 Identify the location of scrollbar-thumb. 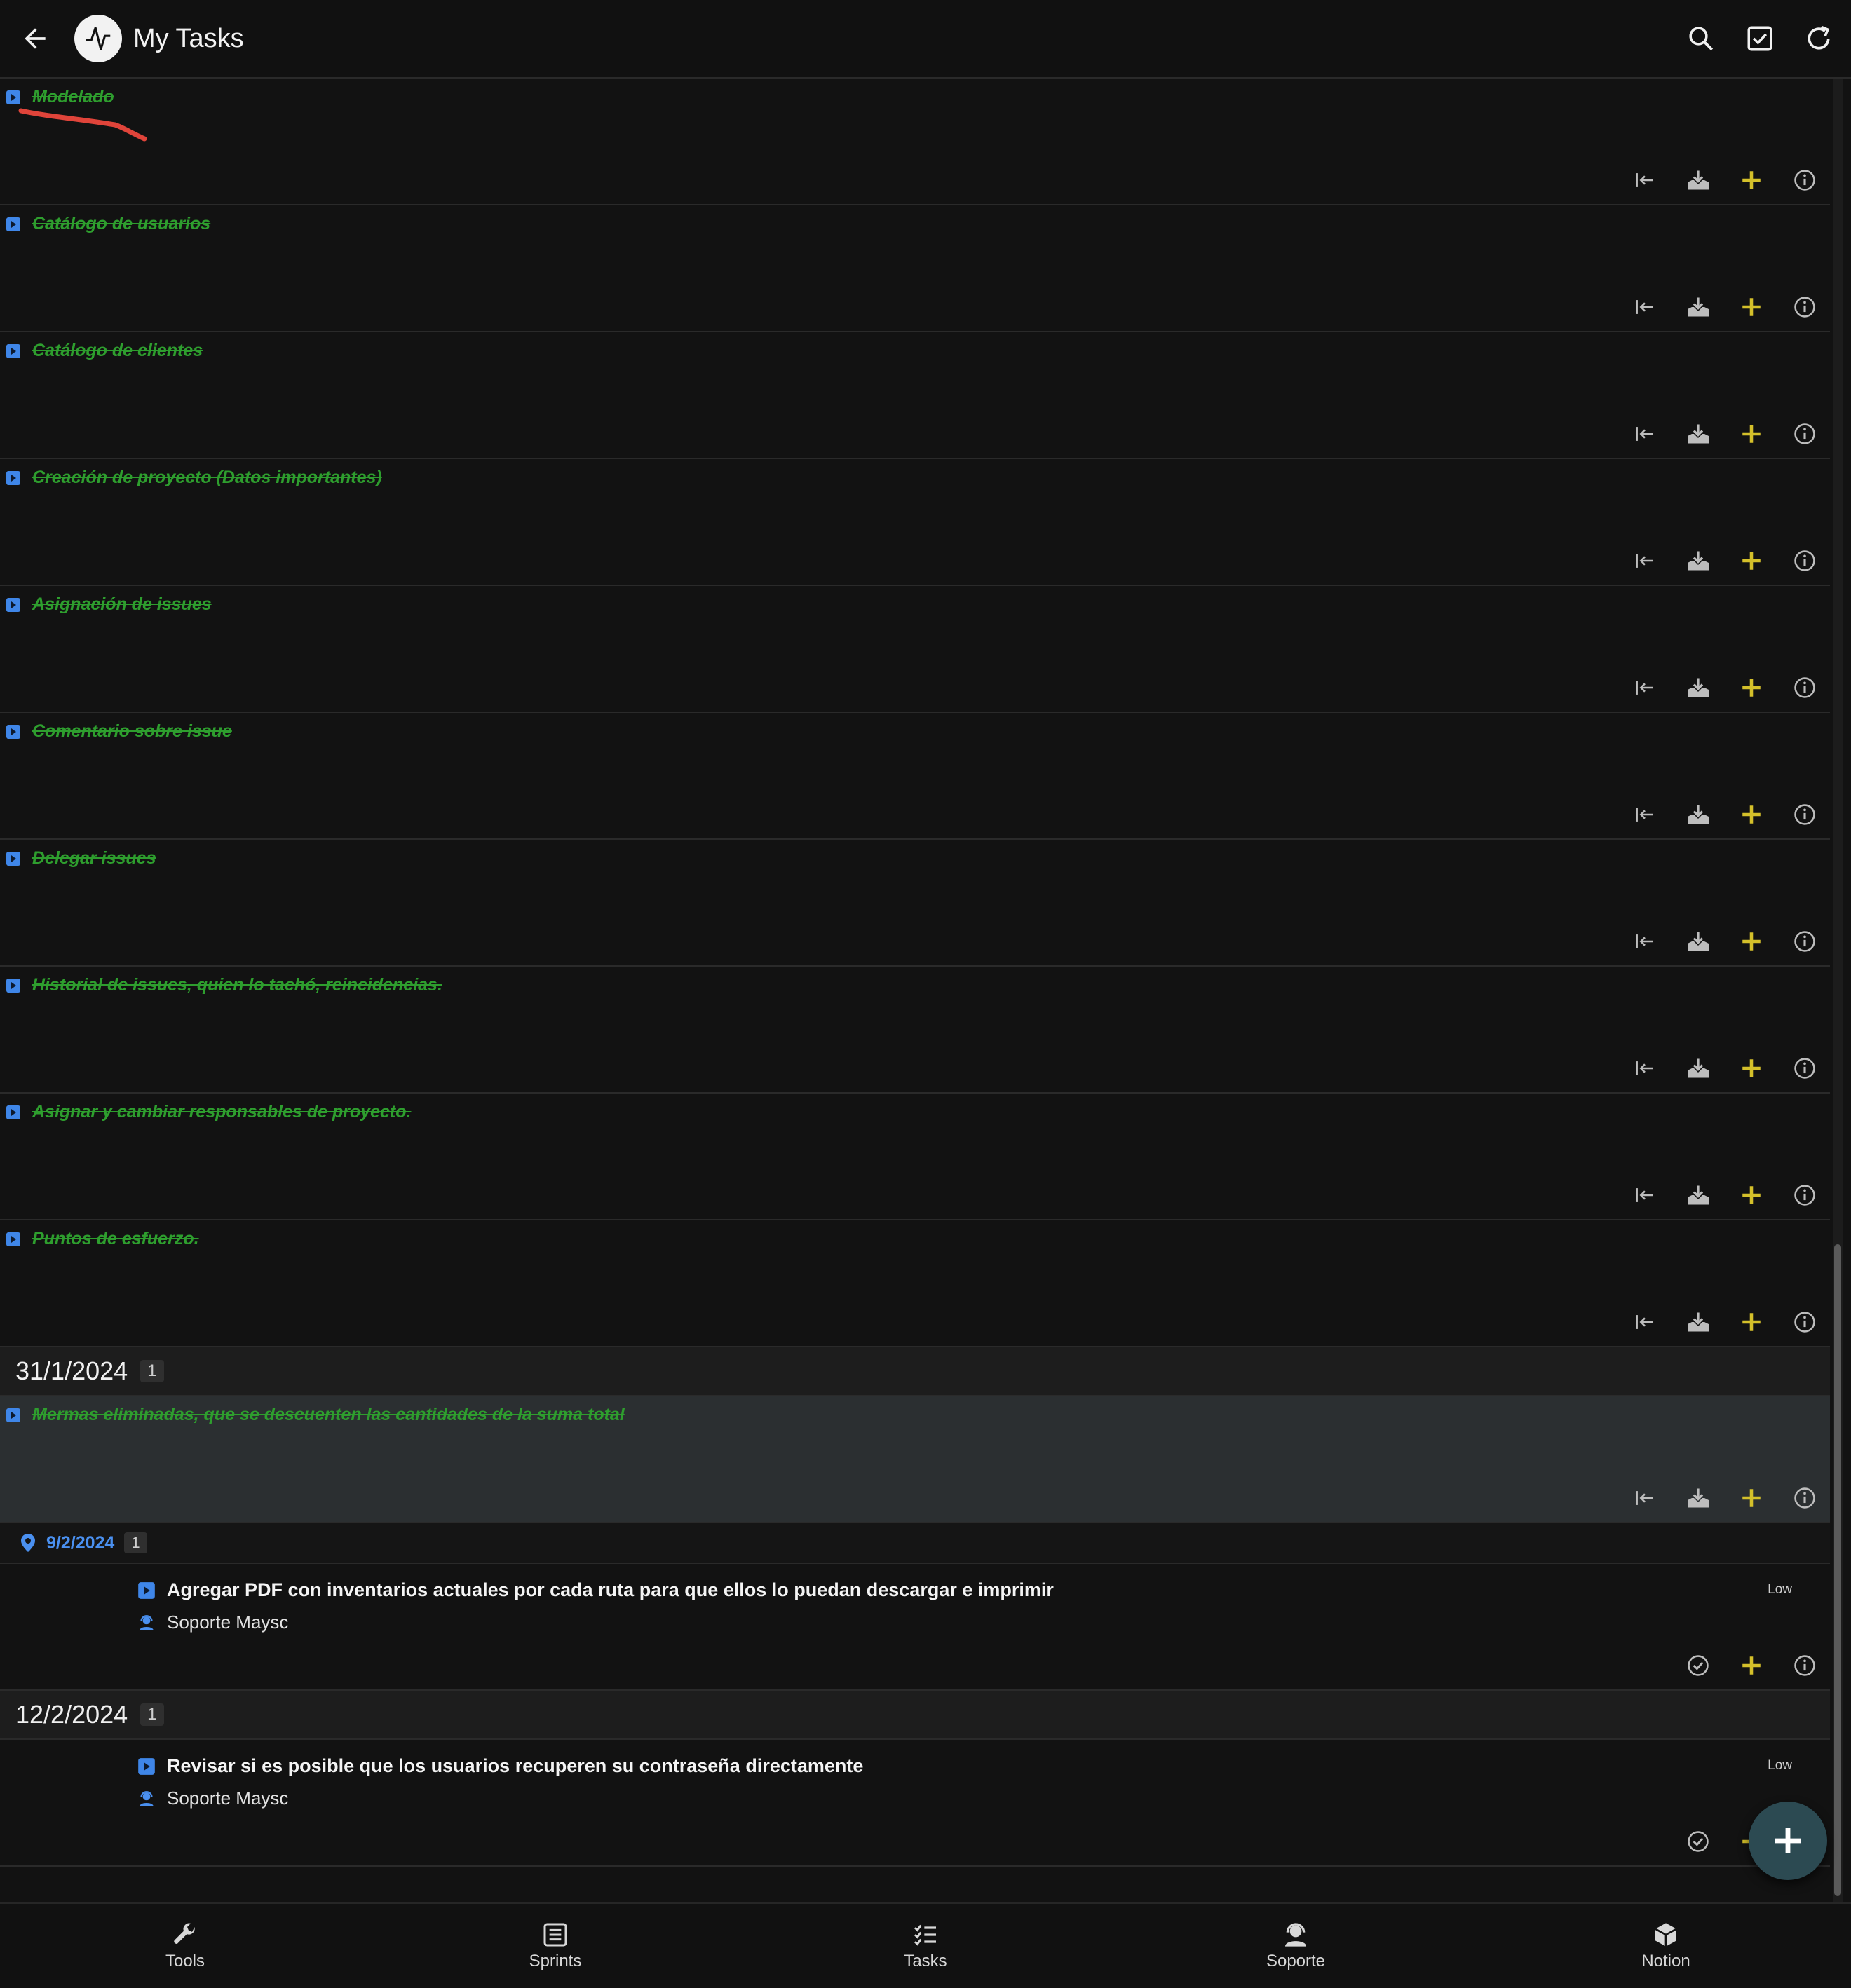
(1837, 1570).